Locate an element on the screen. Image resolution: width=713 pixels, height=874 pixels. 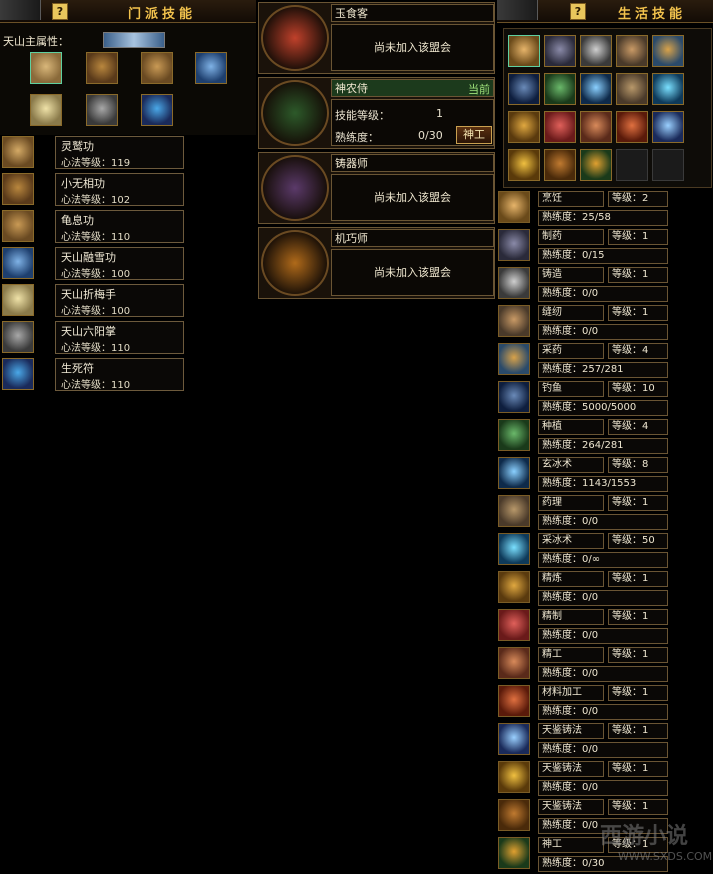
life-skill-name: 精炼 is located at coordinates (571, 579).